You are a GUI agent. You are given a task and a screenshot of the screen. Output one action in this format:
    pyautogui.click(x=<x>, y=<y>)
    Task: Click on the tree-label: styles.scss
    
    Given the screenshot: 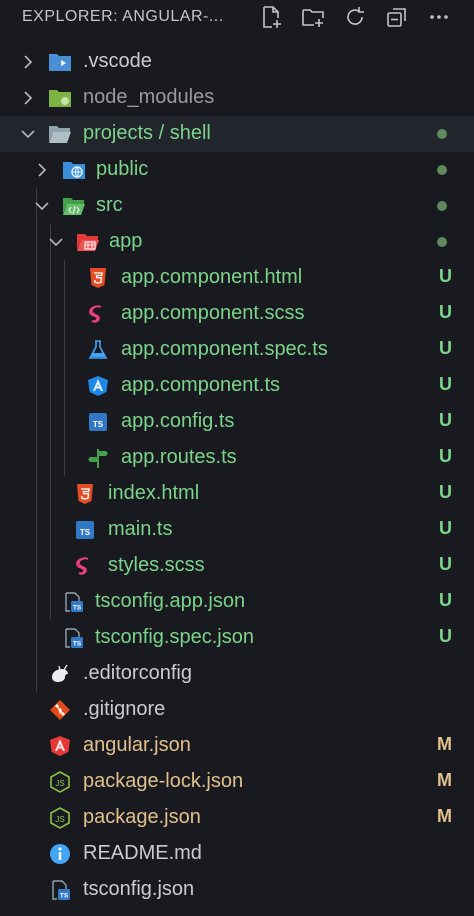 What is the action you would take?
    pyautogui.click(x=156, y=565)
    